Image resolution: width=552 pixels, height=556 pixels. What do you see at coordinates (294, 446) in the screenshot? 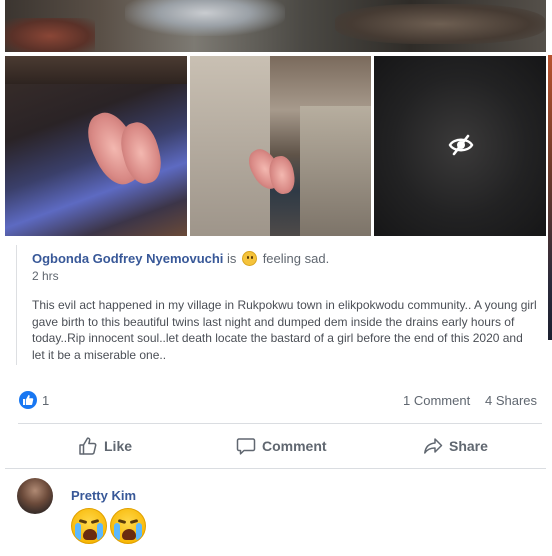
I see `comment-button-label: Comment` at bounding box center [294, 446].